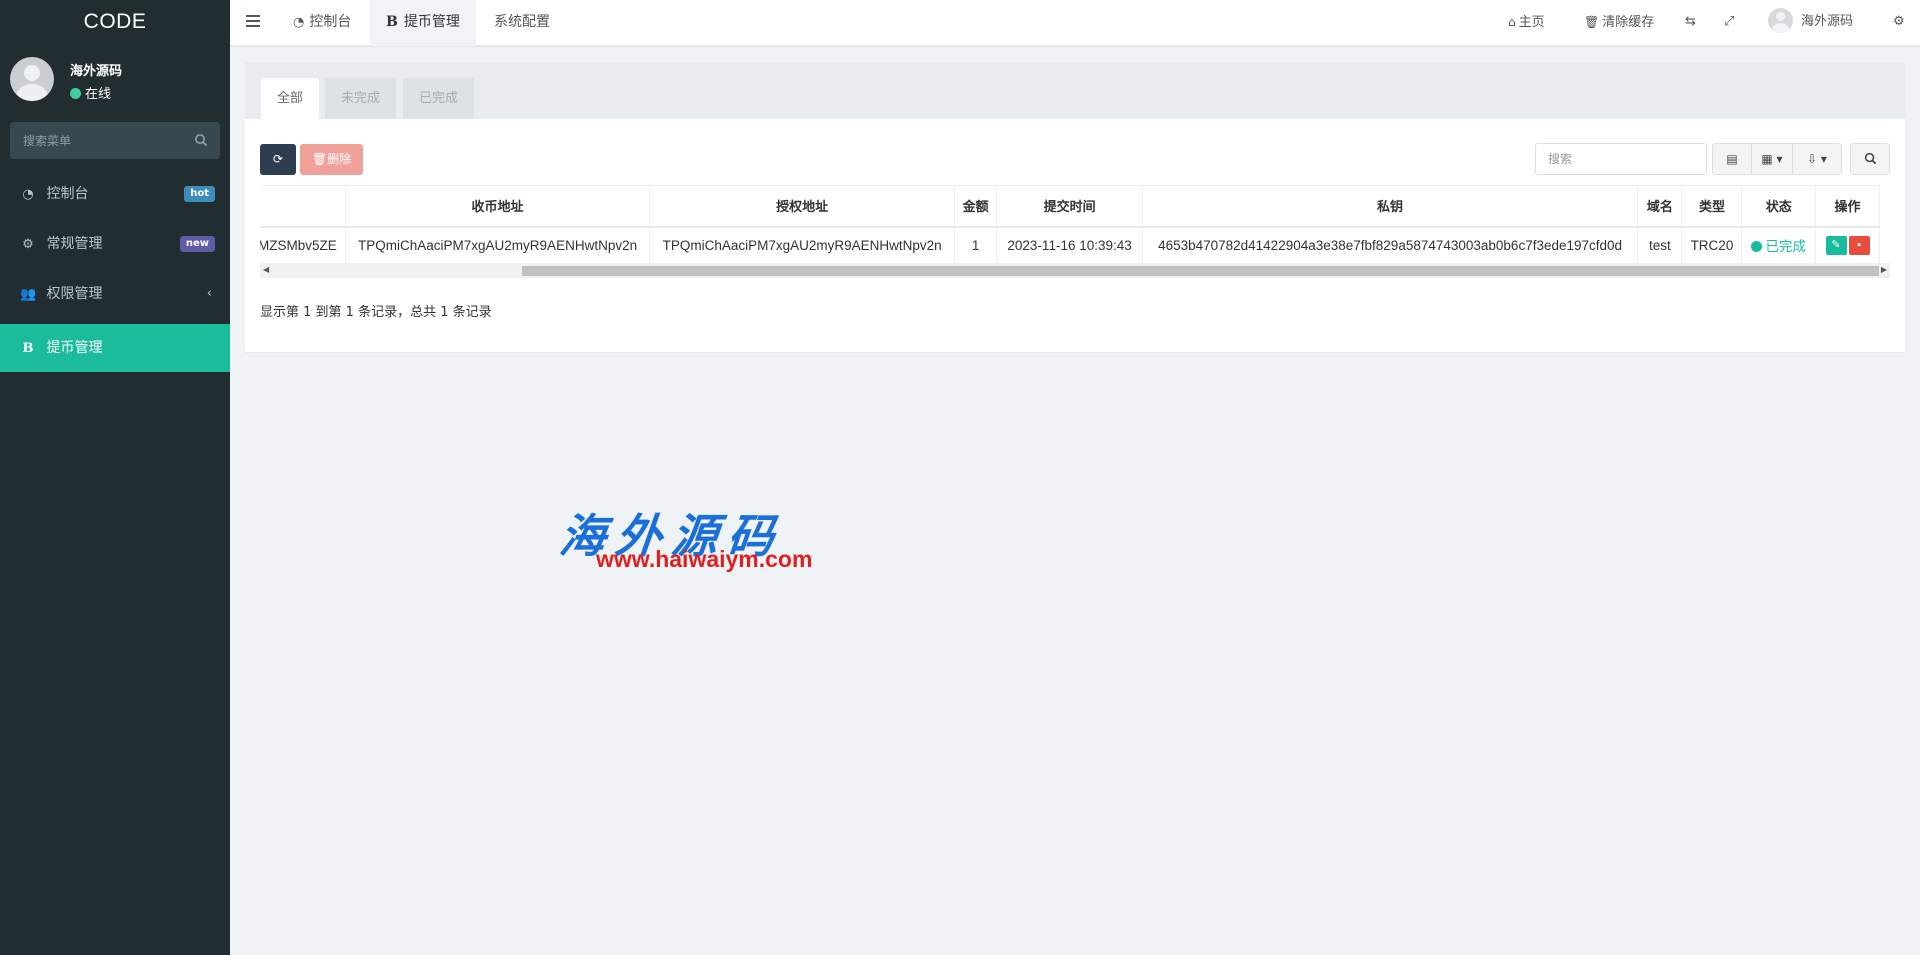 This screenshot has height=955, width=1920. Describe the element at coordinates (1712, 244) in the screenshot. I see `cell-type: TRC20` at that location.